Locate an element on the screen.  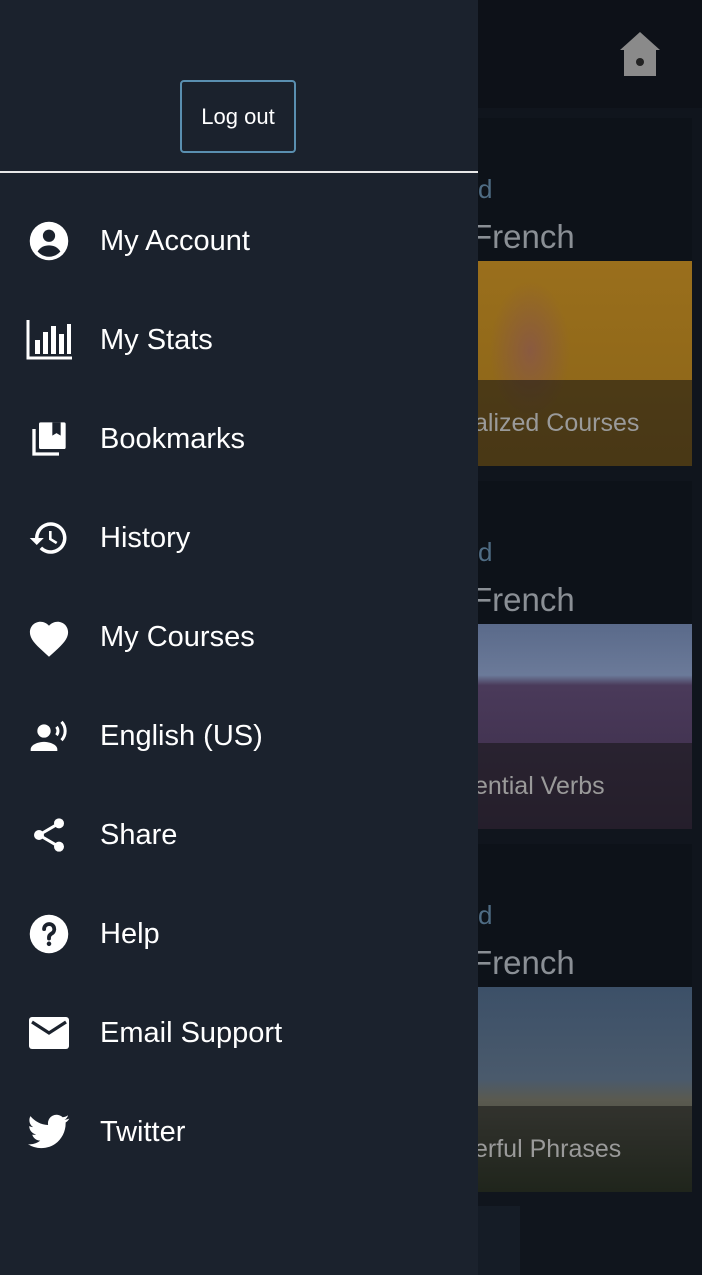
voice-person-icon is located at coordinates (49, 736).